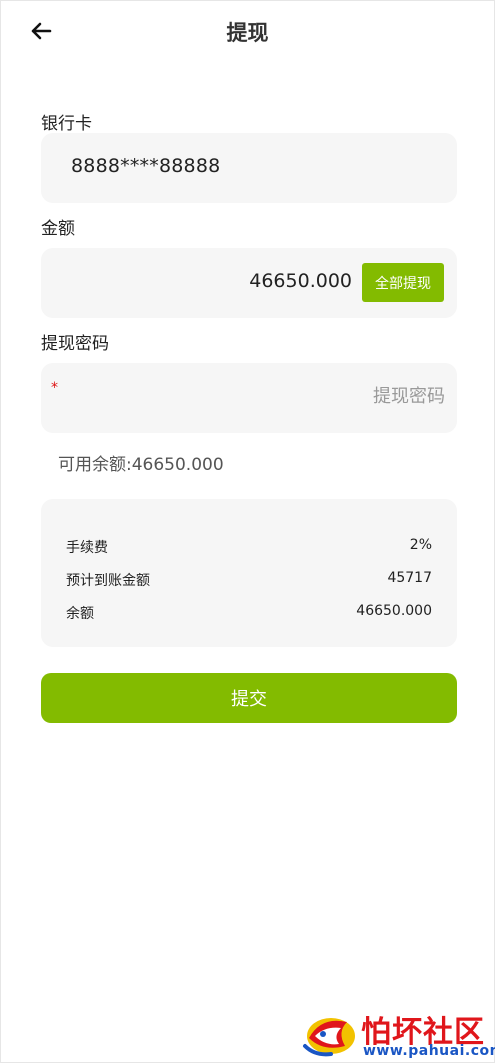 This screenshot has height=1063, width=495. Describe the element at coordinates (141, 465) in the screenshot. I see `available-balance: 可用余额:46650.000` at that location.